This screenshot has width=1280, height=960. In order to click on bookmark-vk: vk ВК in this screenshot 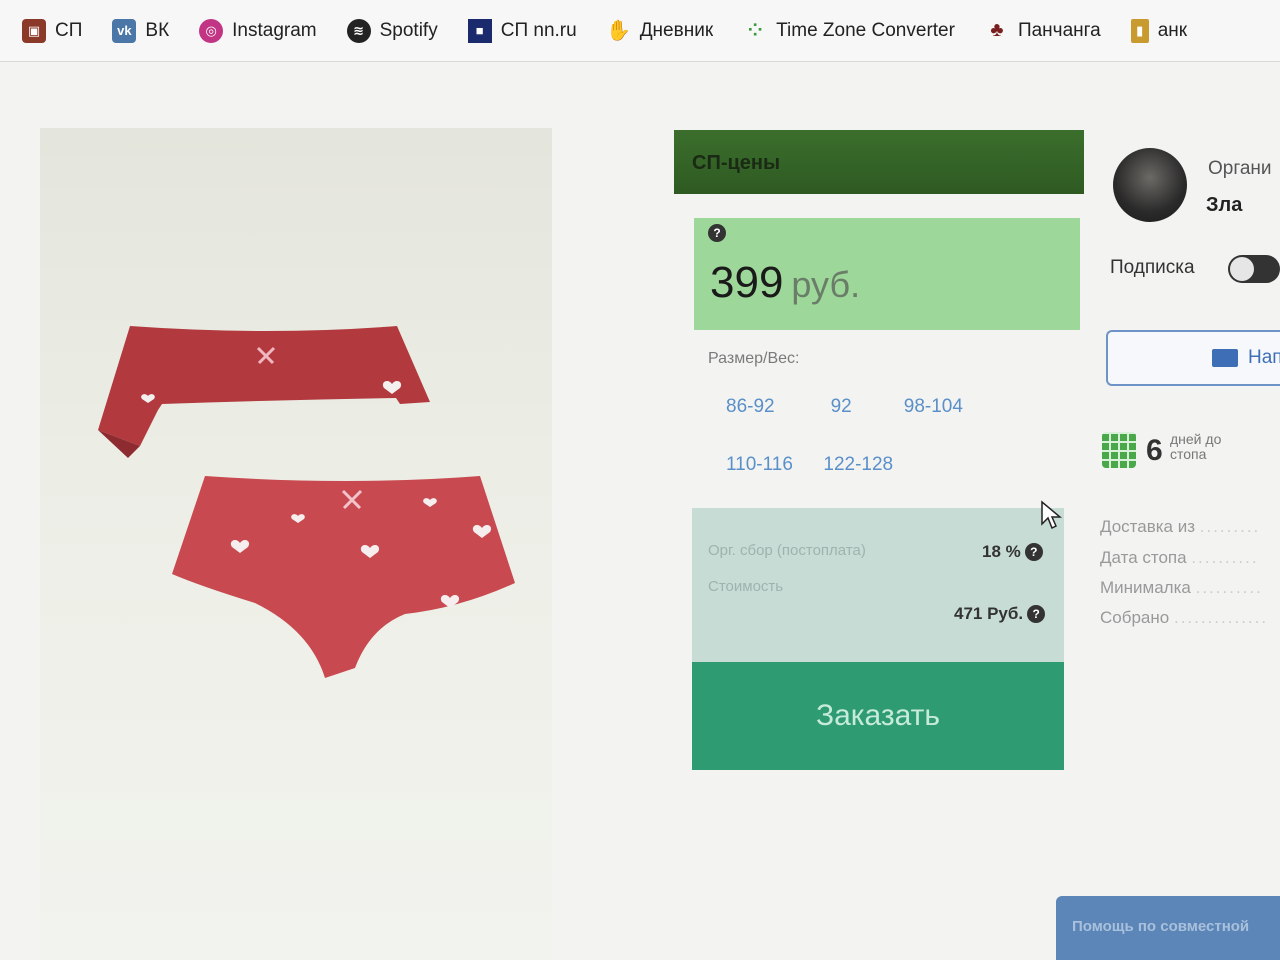, I will do `click(141, 30)`.